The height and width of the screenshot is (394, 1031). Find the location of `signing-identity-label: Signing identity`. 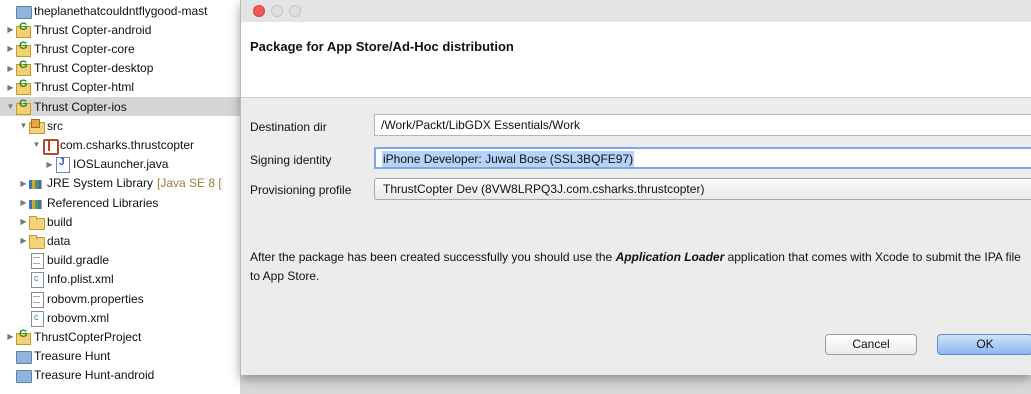

signing-identity-label: Signing identity is located at coordinates (291, 160).